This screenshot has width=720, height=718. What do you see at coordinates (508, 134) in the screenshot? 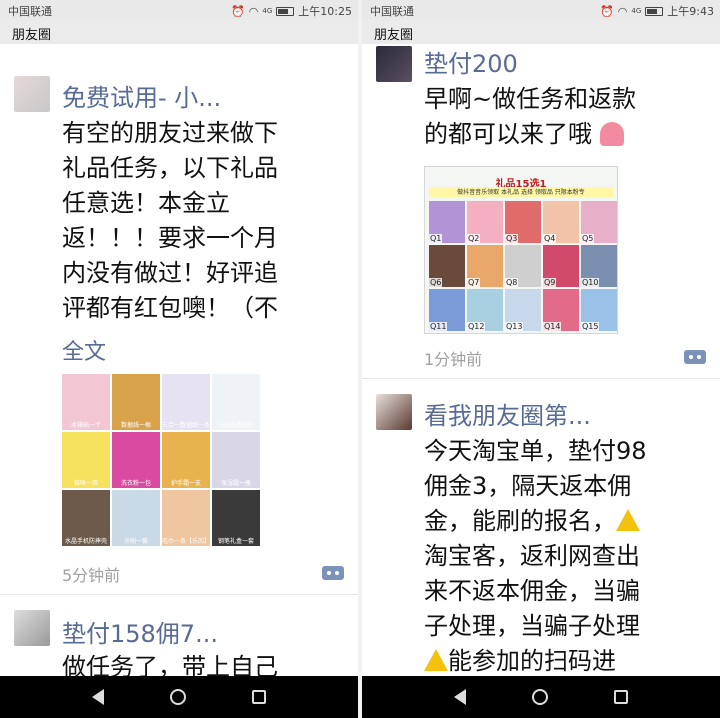
I see `post-text-fragment: 的都可以来了哦` at bounding box center [508, 134].